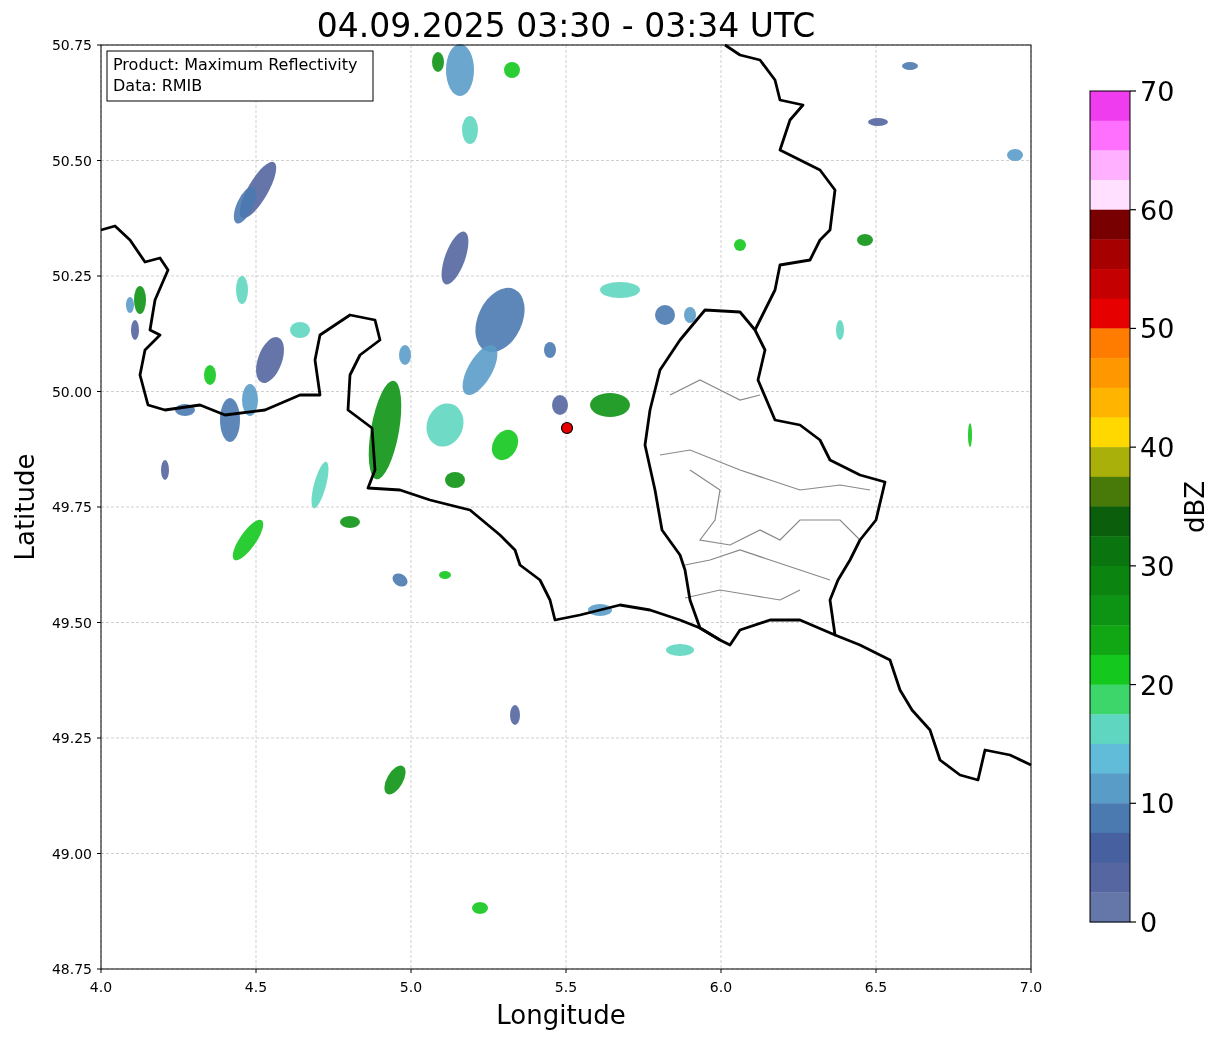 The width and height of the screenshot is (1219, 1040). Describe the element at coordinates (411, 987) in the screenshot. I see `x-tick-label: 5.0` at that location.